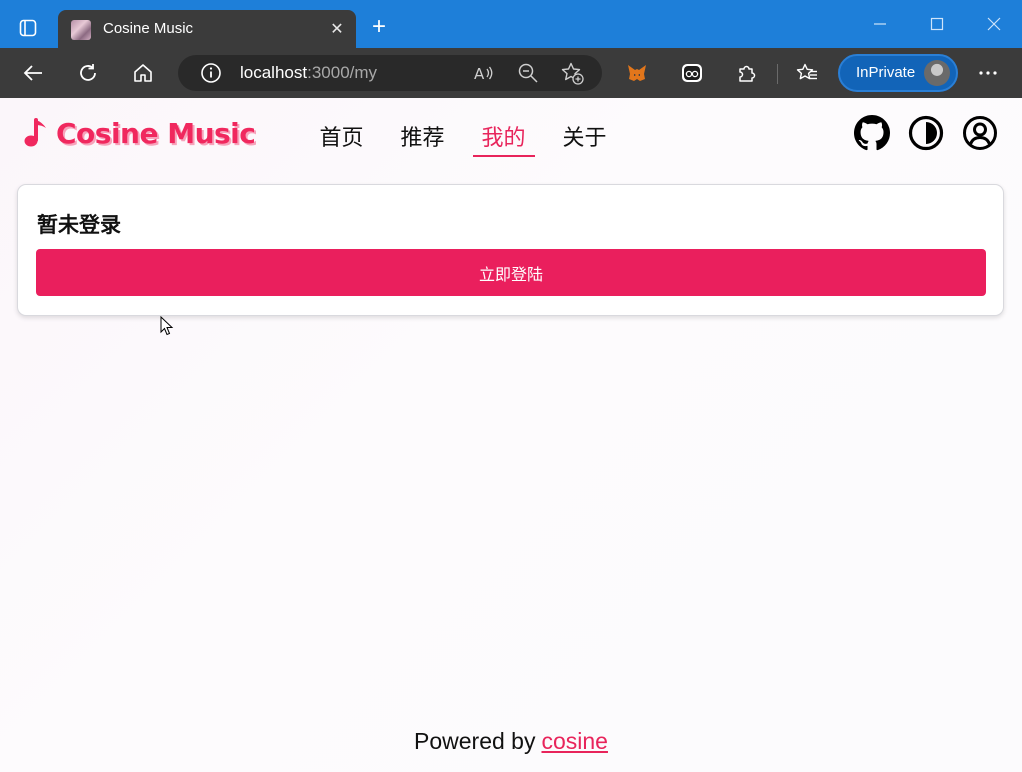  What do you see at coordinates (926, 133) in the screenshot?
I see `theme-toggle-icon` at bounding box center [926, 133].